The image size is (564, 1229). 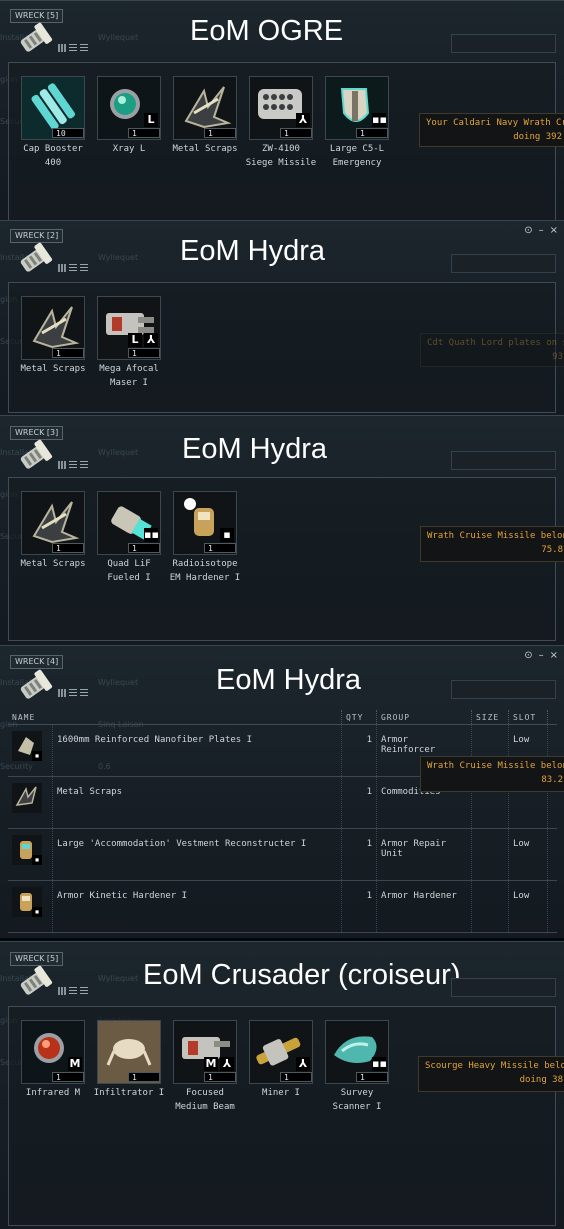 I want to click on cargo-item: 1 Infiltrator I, so click(x=129, y=1060).